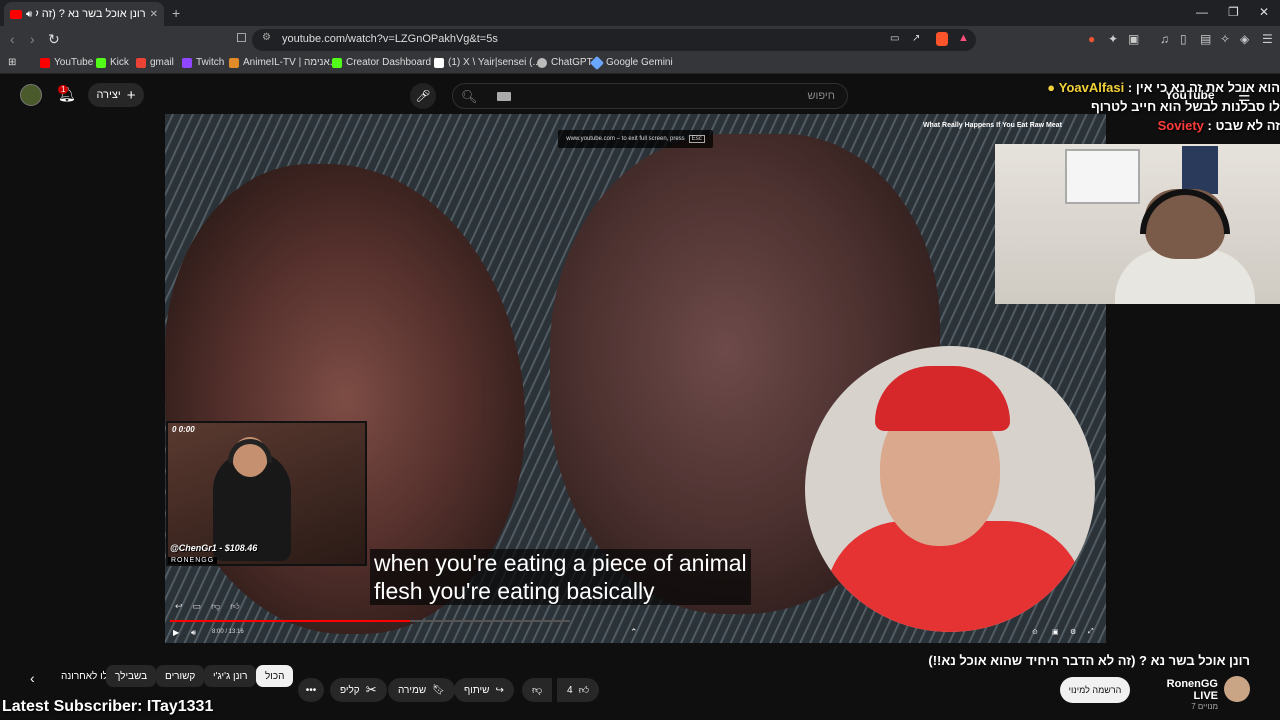 Image resolution: width=1280 pixels, height=720 pixels. I want to click on chip-for-you: בשבילך, so click(131, 676).